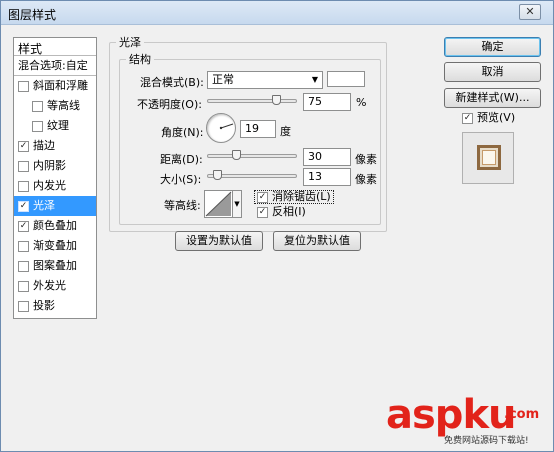  What do you see at coordinates (289, 211) in the screenshot?
I see `invert-label: 反相(I)` at bounding box center [289, 211].